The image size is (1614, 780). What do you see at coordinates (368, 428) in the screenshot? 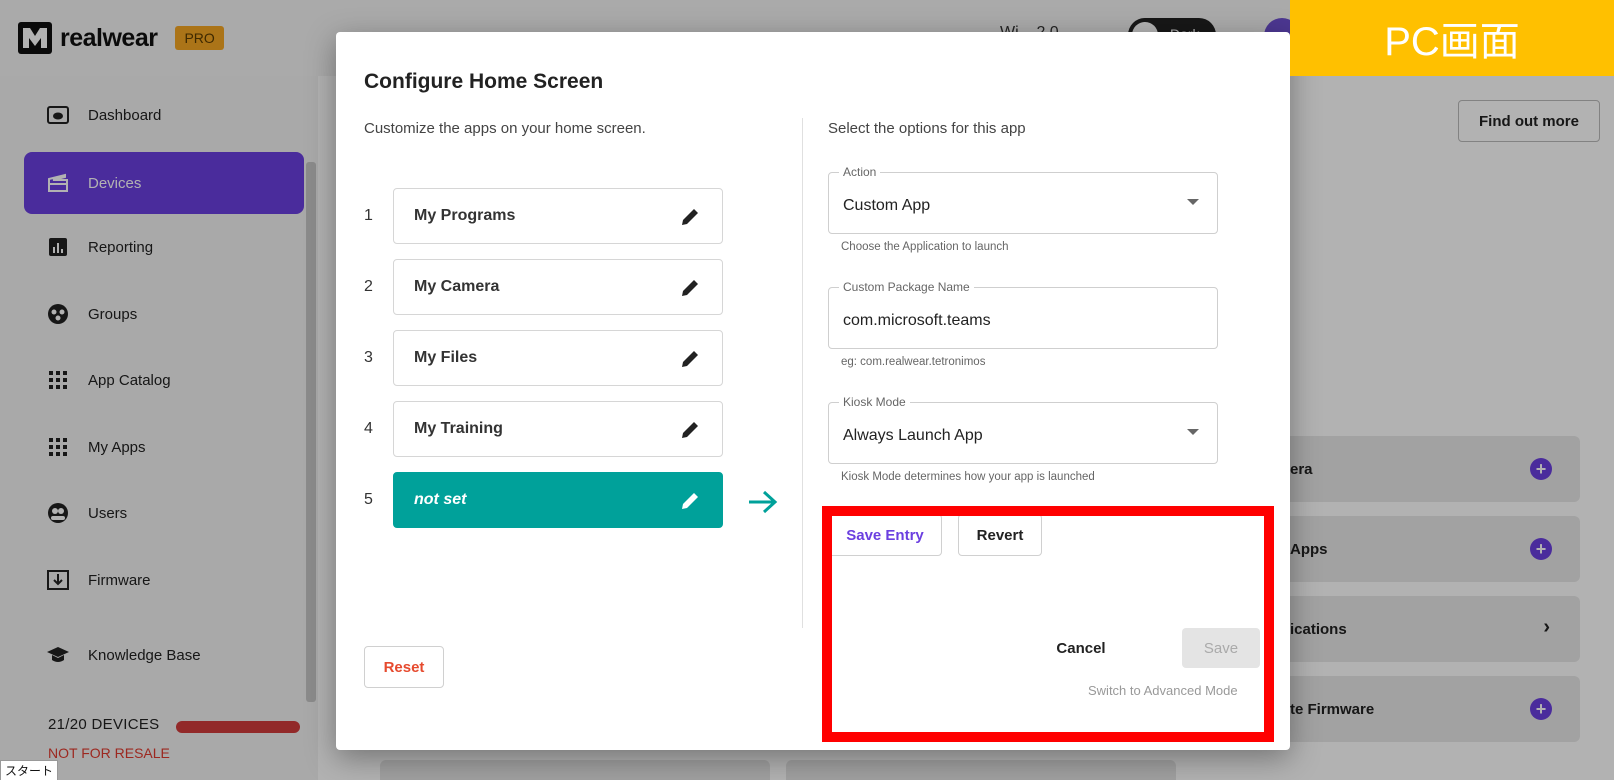
I see `slot-number: 4` at bounding box center [368, 428].